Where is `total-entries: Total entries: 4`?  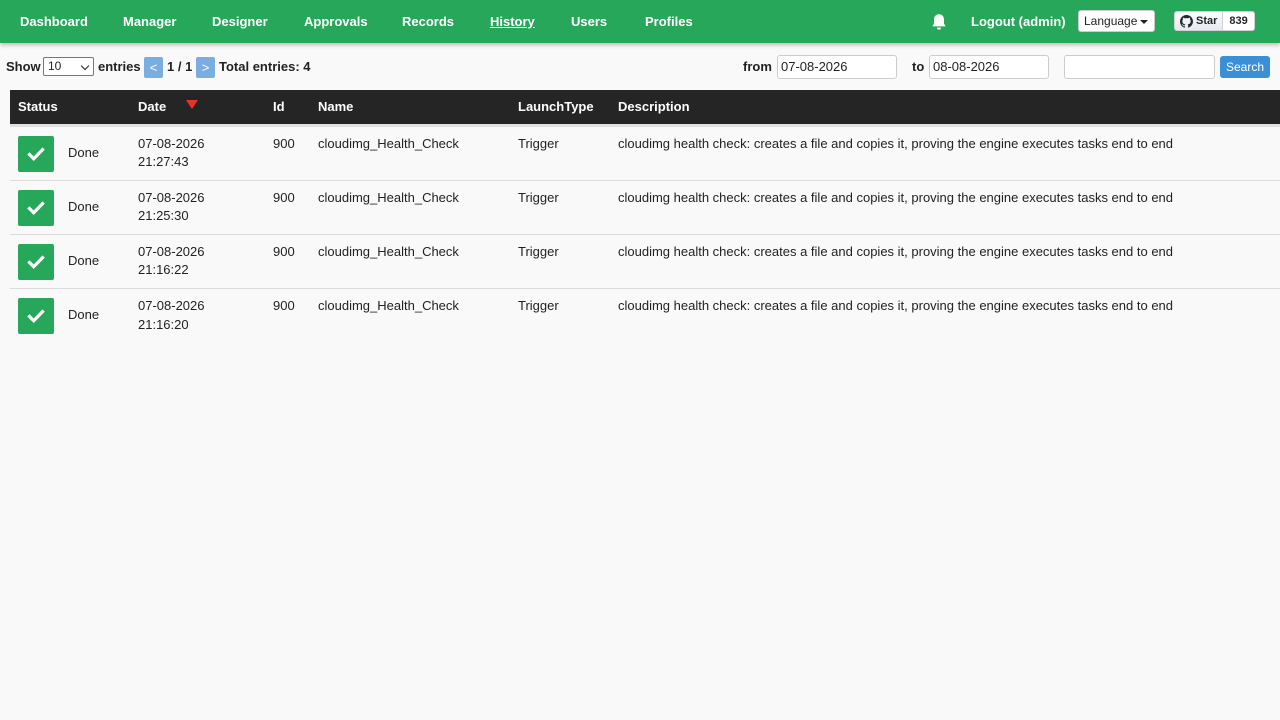
total-entries: Total entries: 4 is located at coordinates (265, 66).